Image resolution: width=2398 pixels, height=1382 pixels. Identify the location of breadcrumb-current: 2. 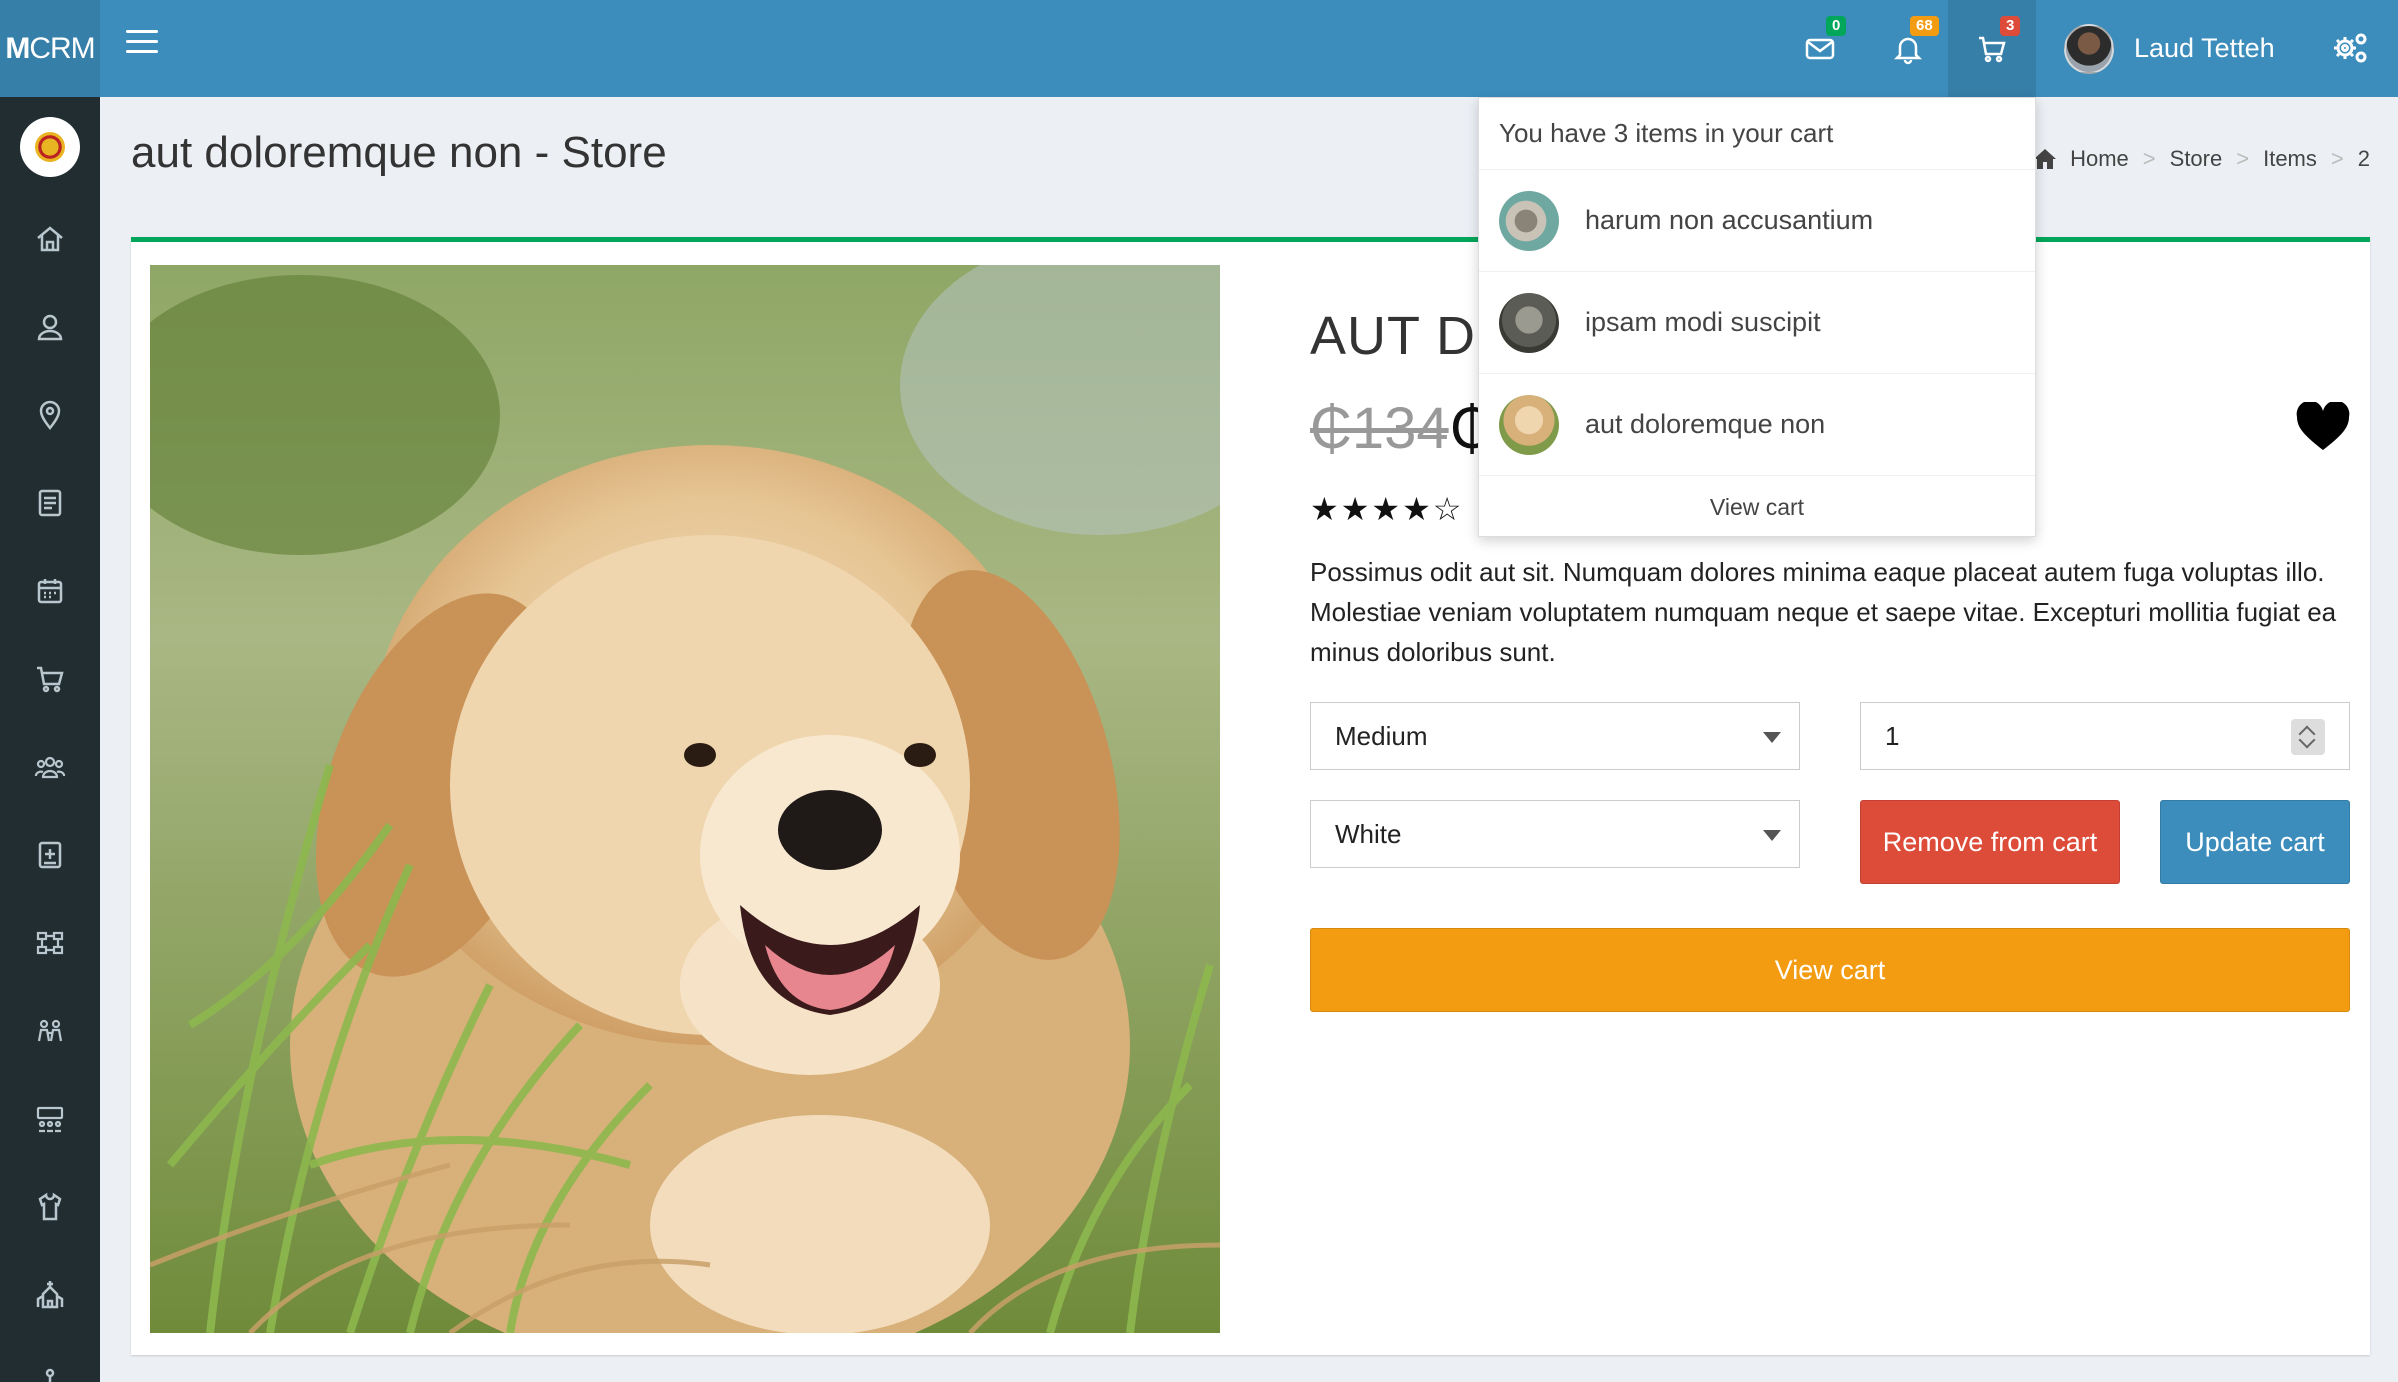
(2363, 158).